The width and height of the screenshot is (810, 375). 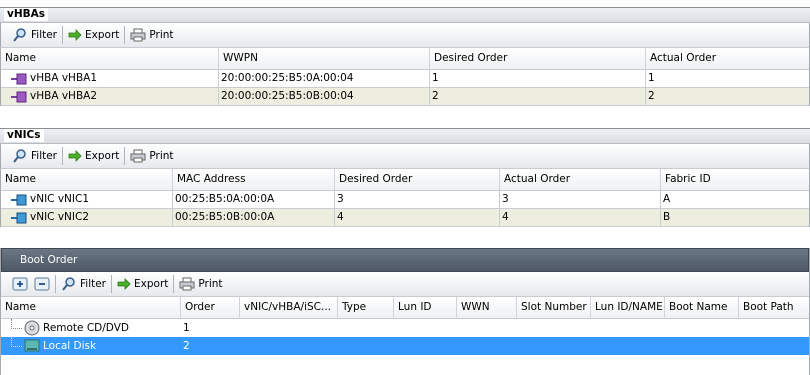 I want to click on vhbas-print-label: Print, so click(x=161, y=35).